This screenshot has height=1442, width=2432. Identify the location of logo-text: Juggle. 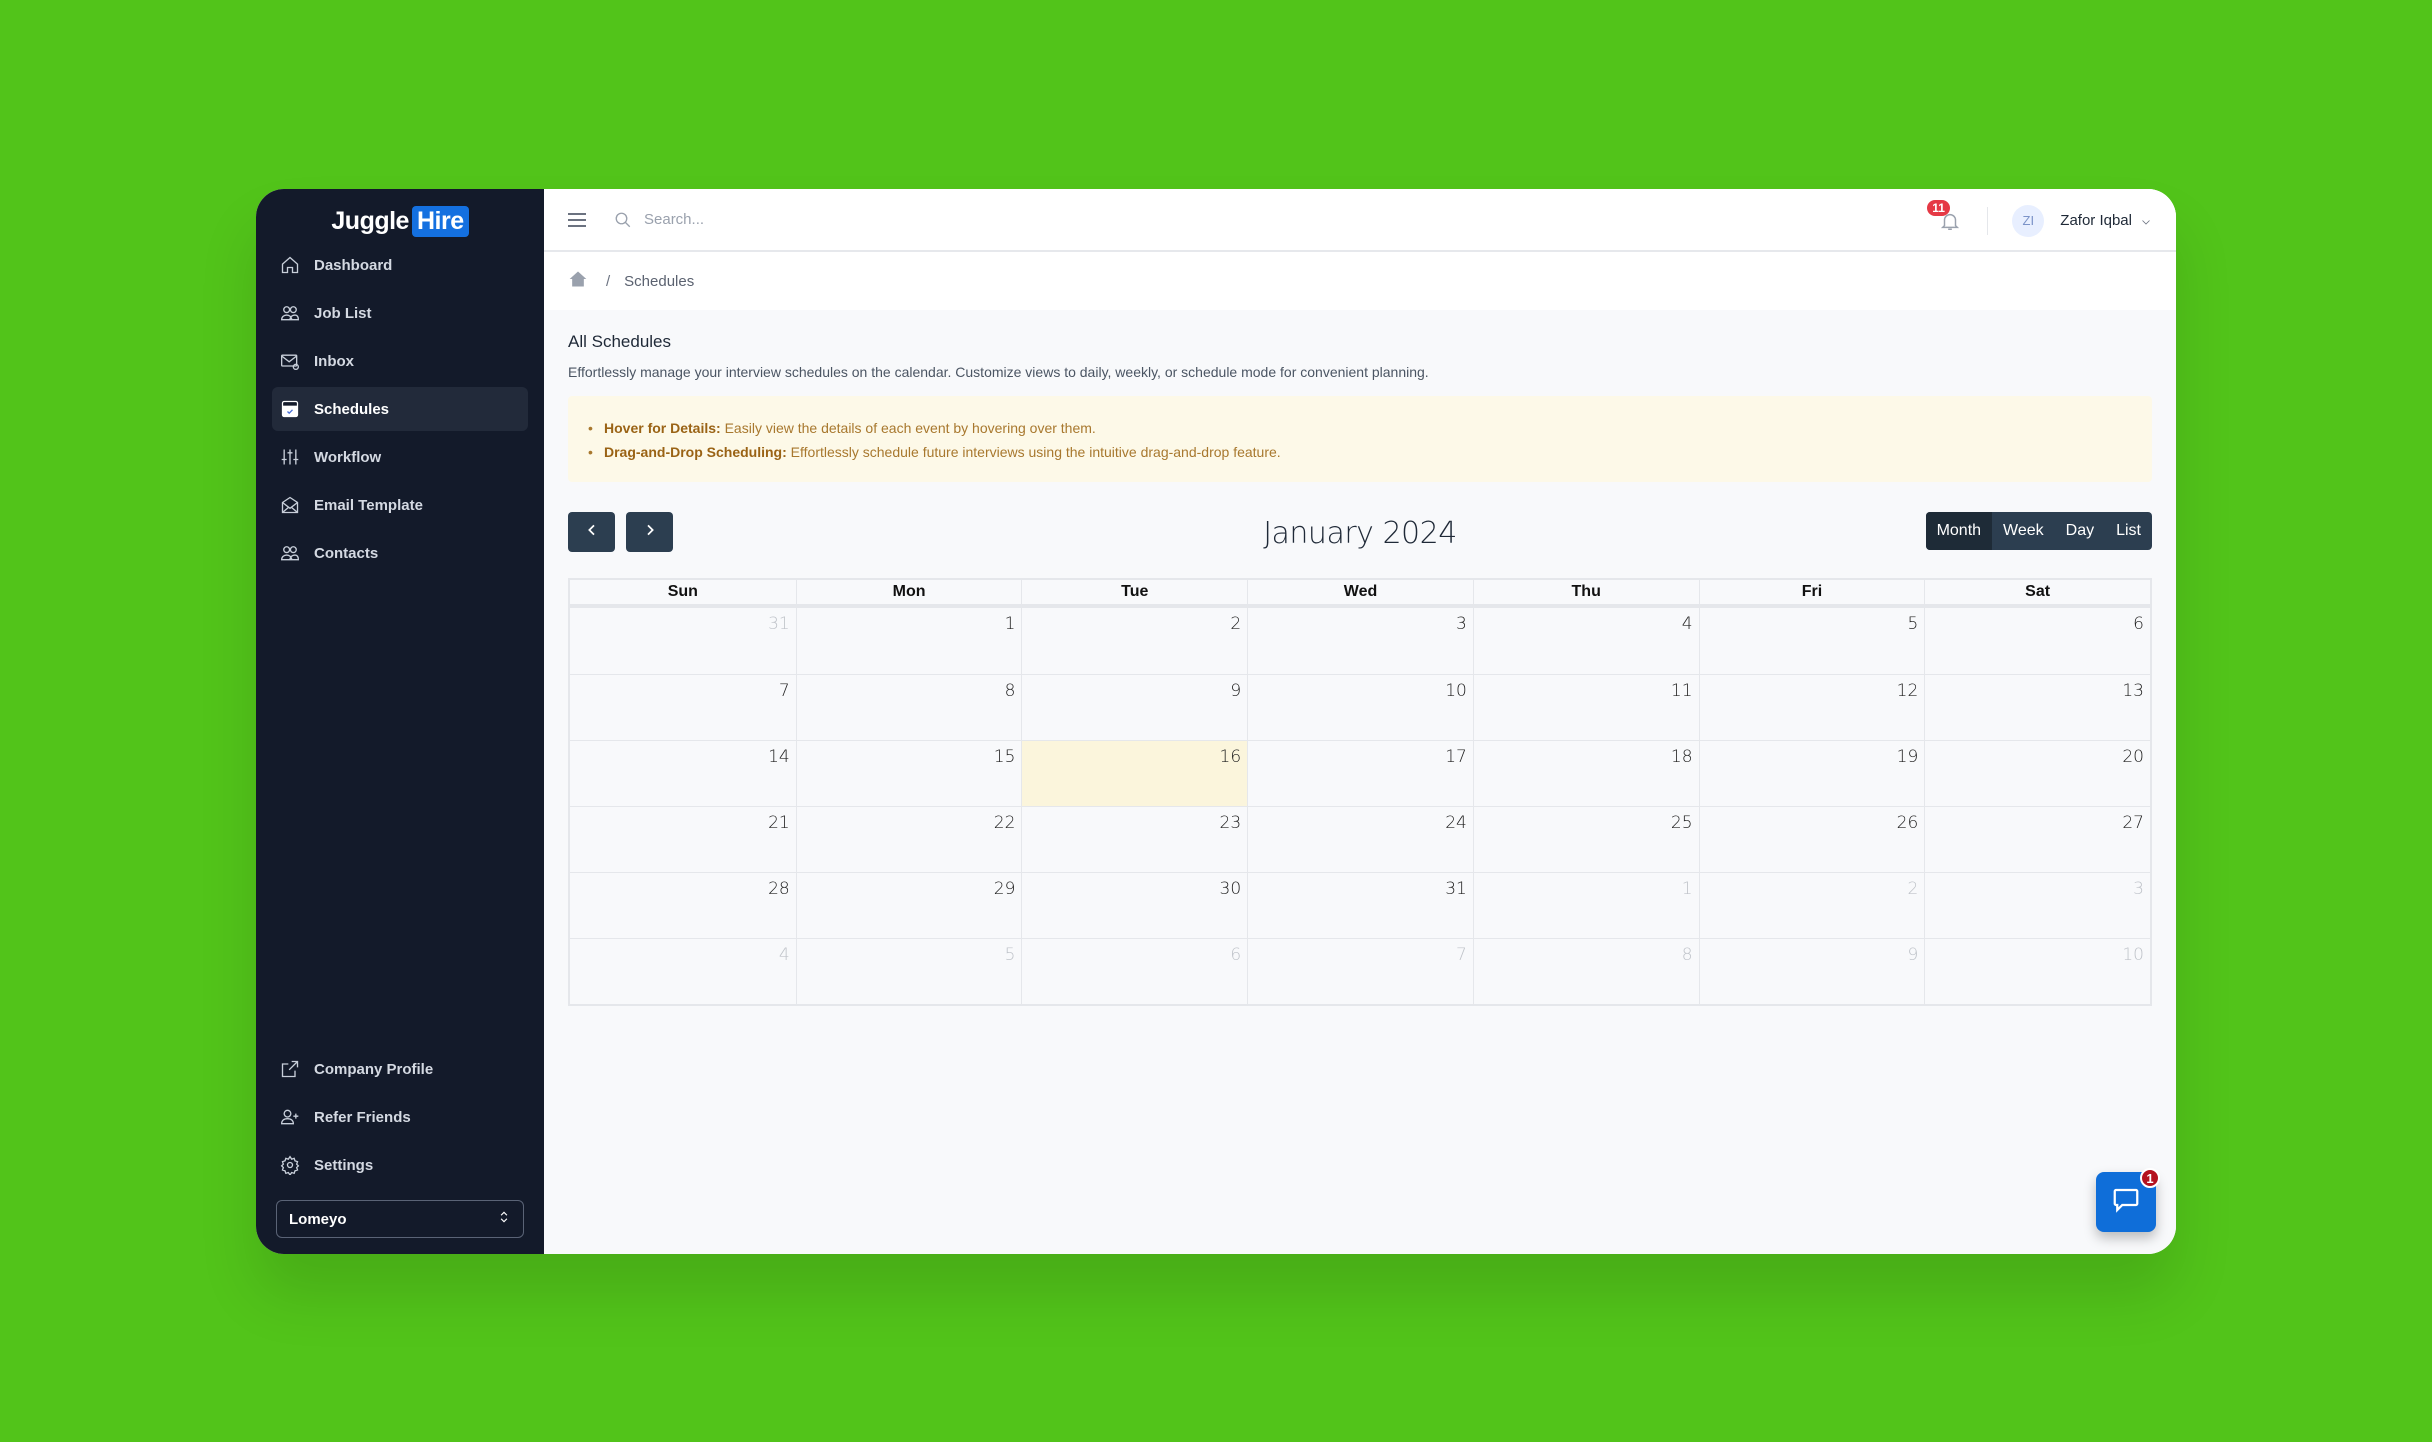
(370, 221).